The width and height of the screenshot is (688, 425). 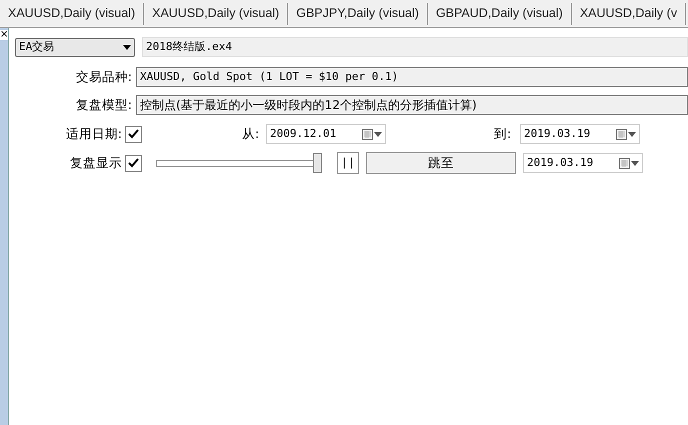 I want to click on jump-button: 跳至, so click(x=441, y=163).